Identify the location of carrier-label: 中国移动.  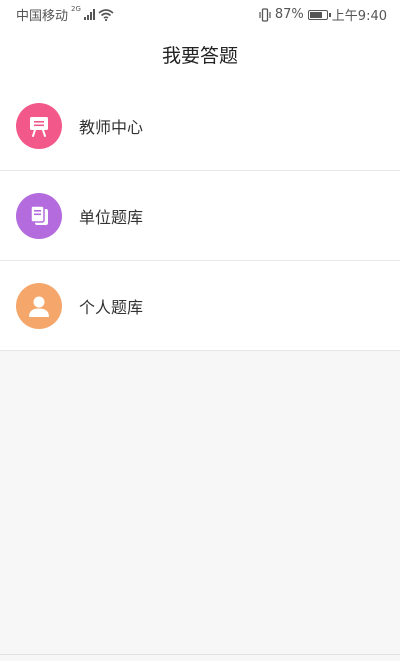
(42, 16).